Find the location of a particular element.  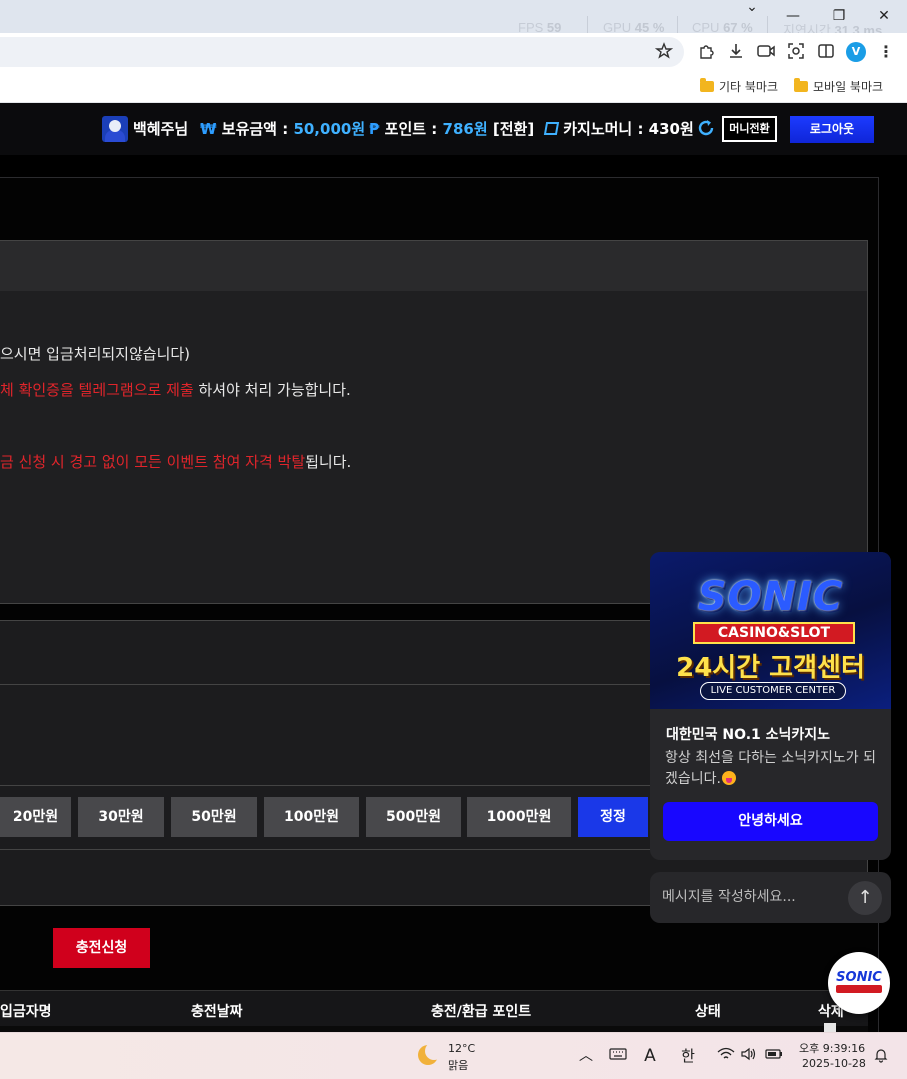

casino-chip-icon is located at coordinates (551, 128).